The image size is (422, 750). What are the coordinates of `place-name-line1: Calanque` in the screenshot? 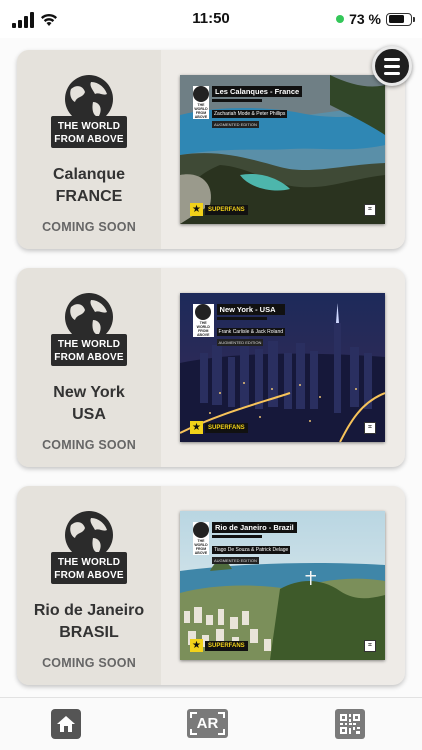 It's located at (88, 174).